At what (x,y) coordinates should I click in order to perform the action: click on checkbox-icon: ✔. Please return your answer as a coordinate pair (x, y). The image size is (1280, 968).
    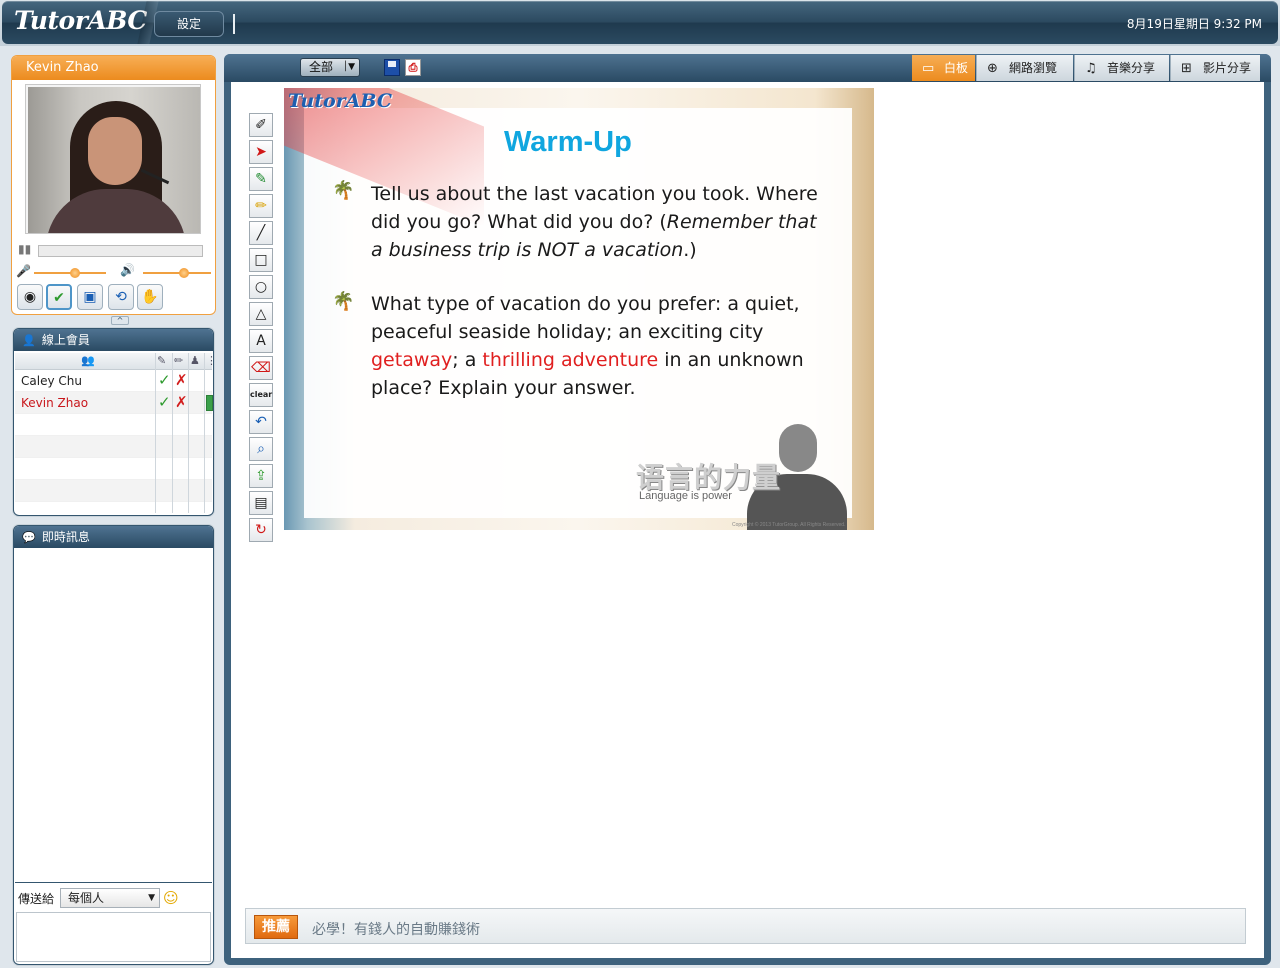
    Looking at the image, I should click on (59, 297).